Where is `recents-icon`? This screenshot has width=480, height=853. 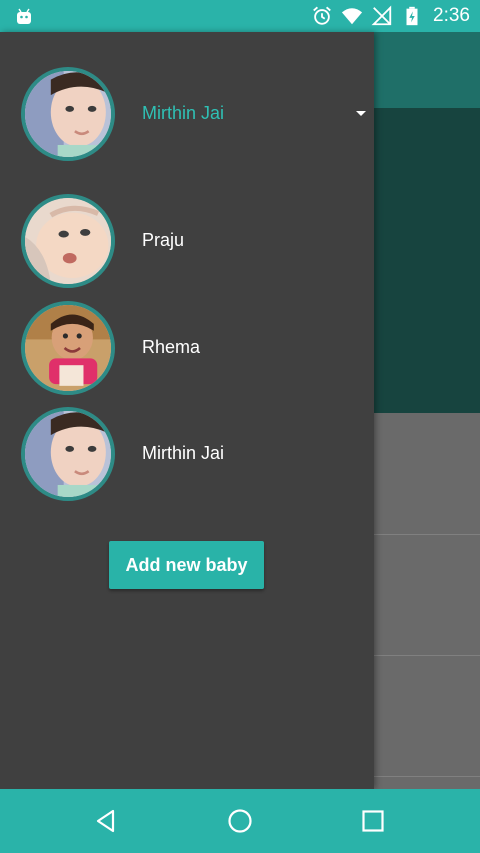 recents-icon is located at coordinates (373, 821).